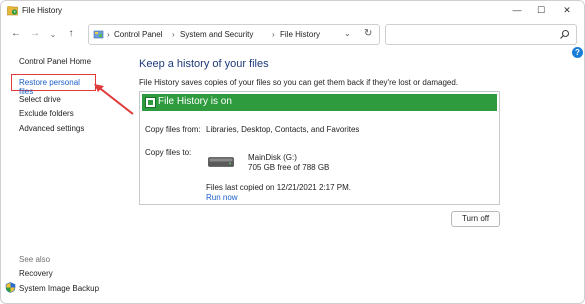 Image resolution: width=585 pixels, height=304 pixels. What do you see at coordinates (35, 259) in the screenshot?
I see `see-also-heading: See also` at bounding box center [35, 259].